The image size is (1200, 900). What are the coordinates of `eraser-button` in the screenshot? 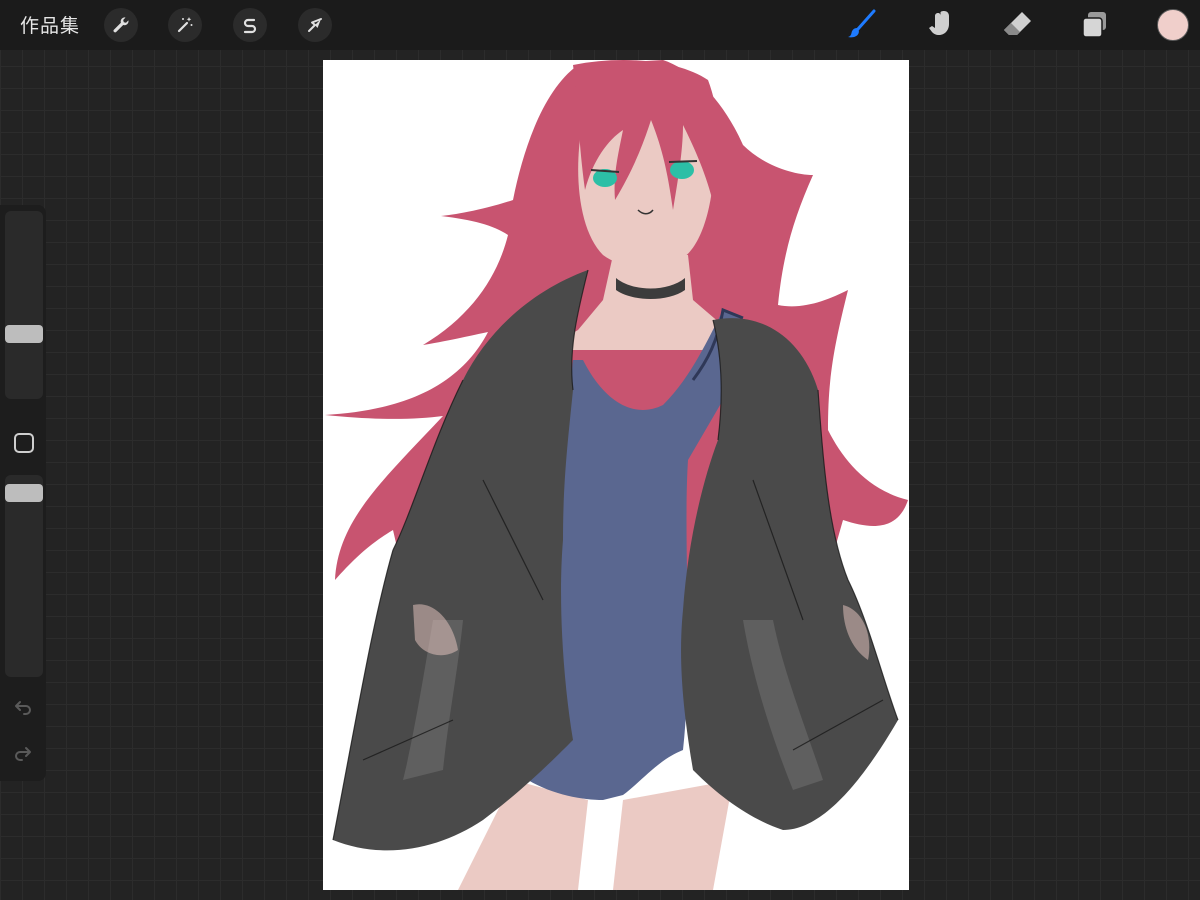 It's located at (1018, 25).